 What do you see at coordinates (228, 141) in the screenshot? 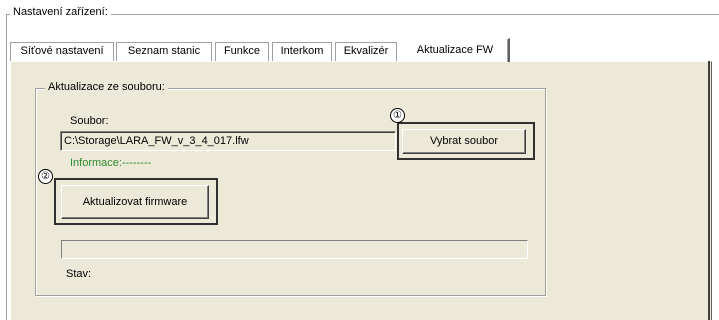
I see `file-path-field: C:\Storage\LARA_FW_v_3_4_017.lfw` at bounding box center [228, 141].